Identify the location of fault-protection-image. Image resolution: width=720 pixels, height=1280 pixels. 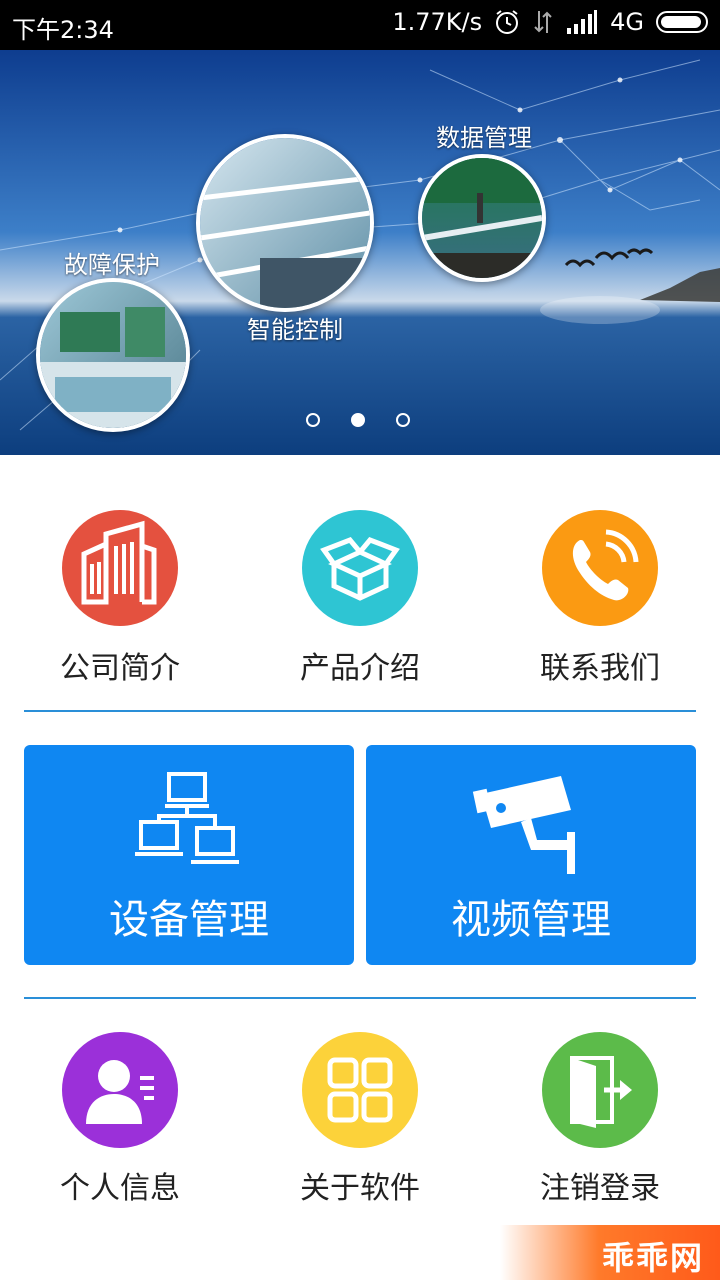
(113, 355).